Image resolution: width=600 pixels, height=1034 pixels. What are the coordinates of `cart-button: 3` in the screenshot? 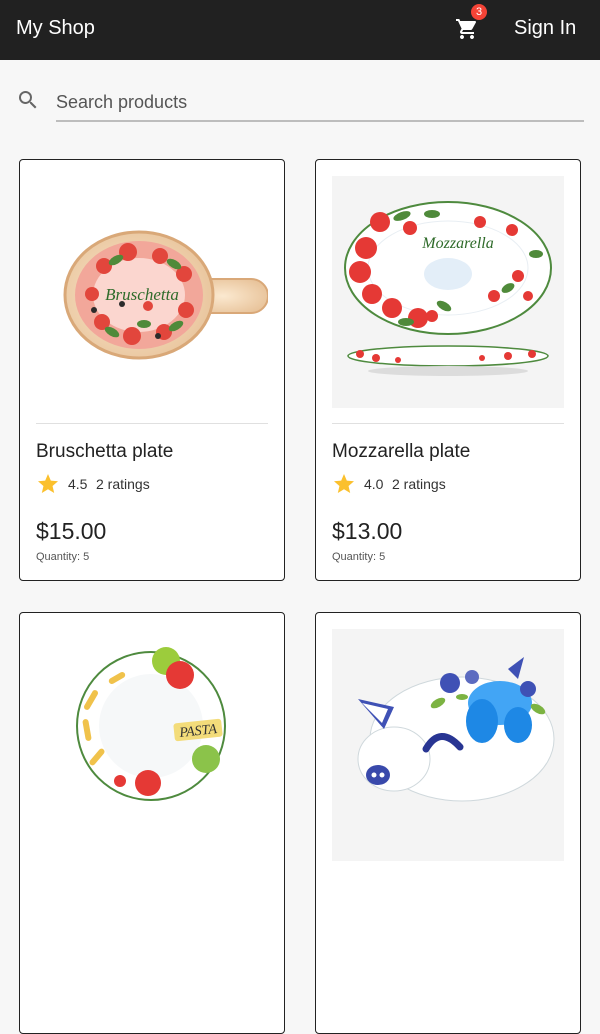 It's located at (469, 25).